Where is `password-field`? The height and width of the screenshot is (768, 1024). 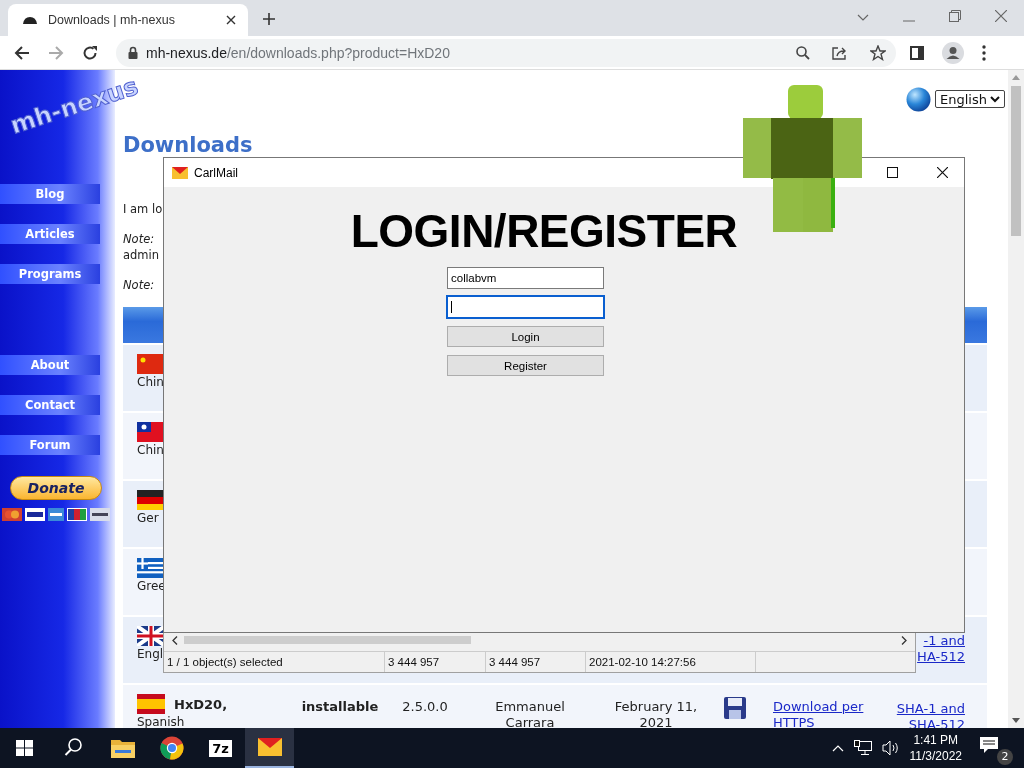 password-field is located at coordinates (525, 307).